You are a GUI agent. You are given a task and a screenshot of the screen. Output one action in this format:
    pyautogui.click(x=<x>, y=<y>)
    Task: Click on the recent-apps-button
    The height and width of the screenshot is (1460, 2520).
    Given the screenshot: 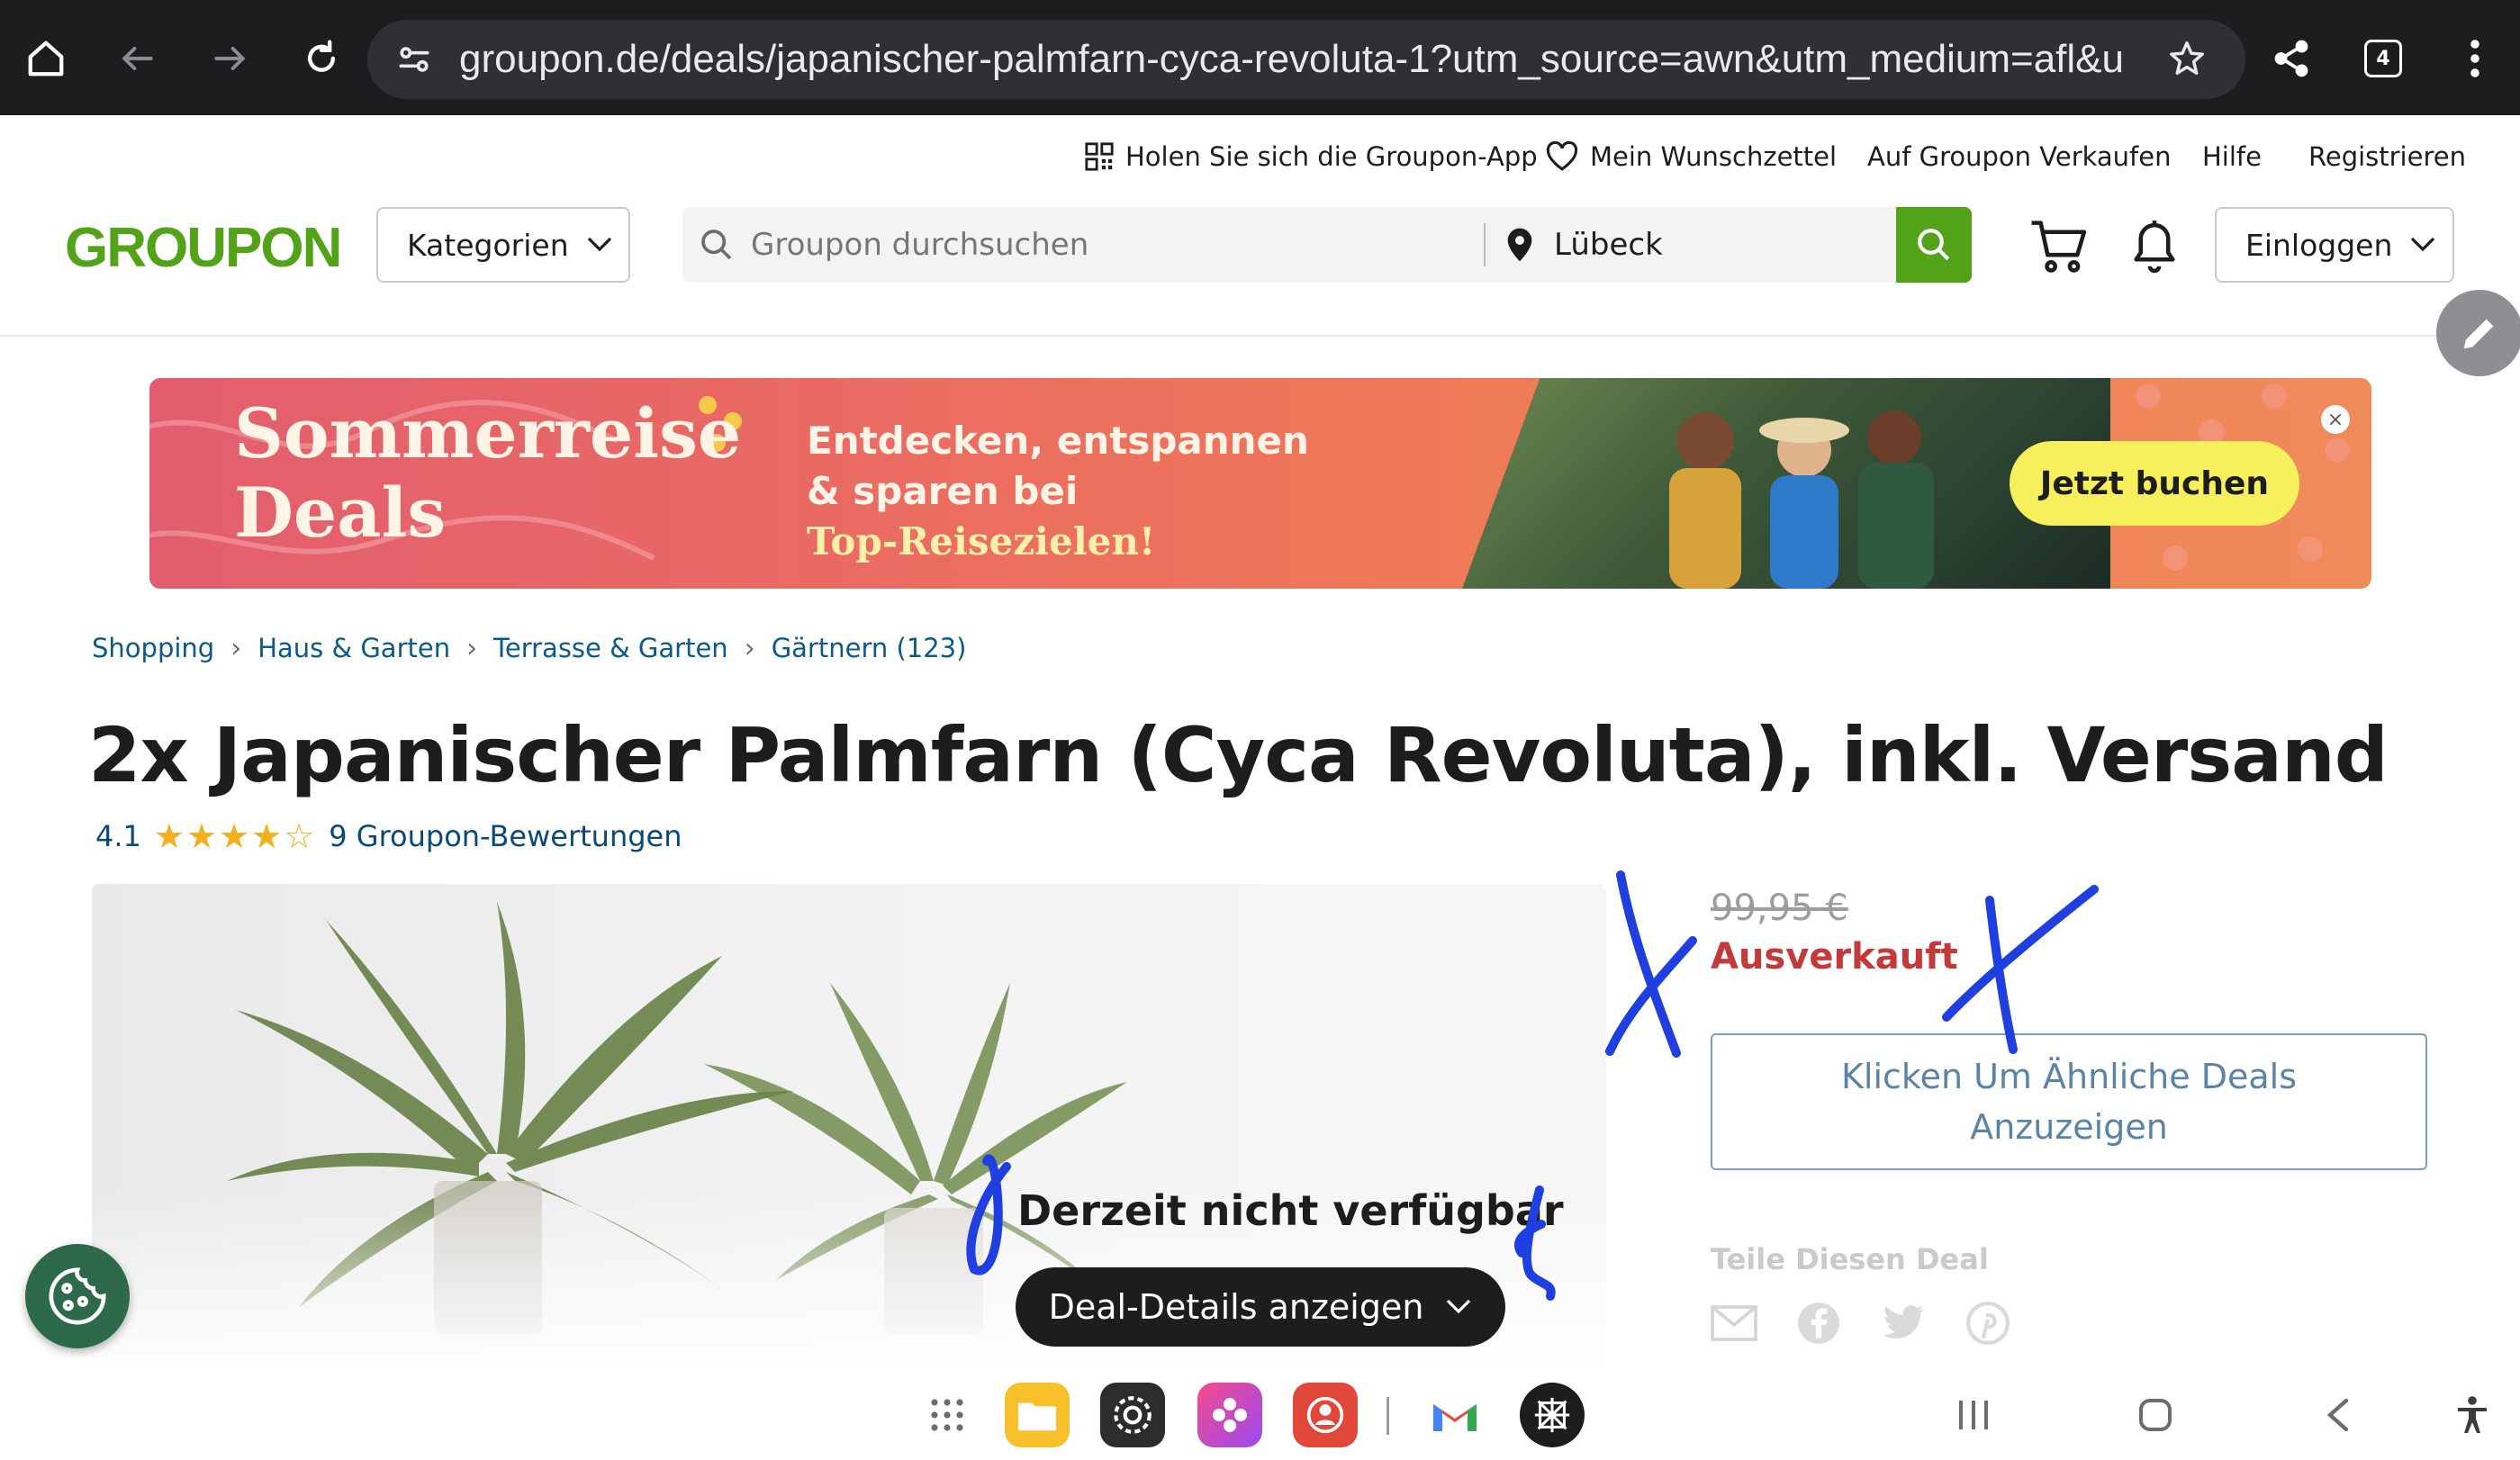 What is the action you would take?
    pyautogui.click(x=1973, y=1415)
    